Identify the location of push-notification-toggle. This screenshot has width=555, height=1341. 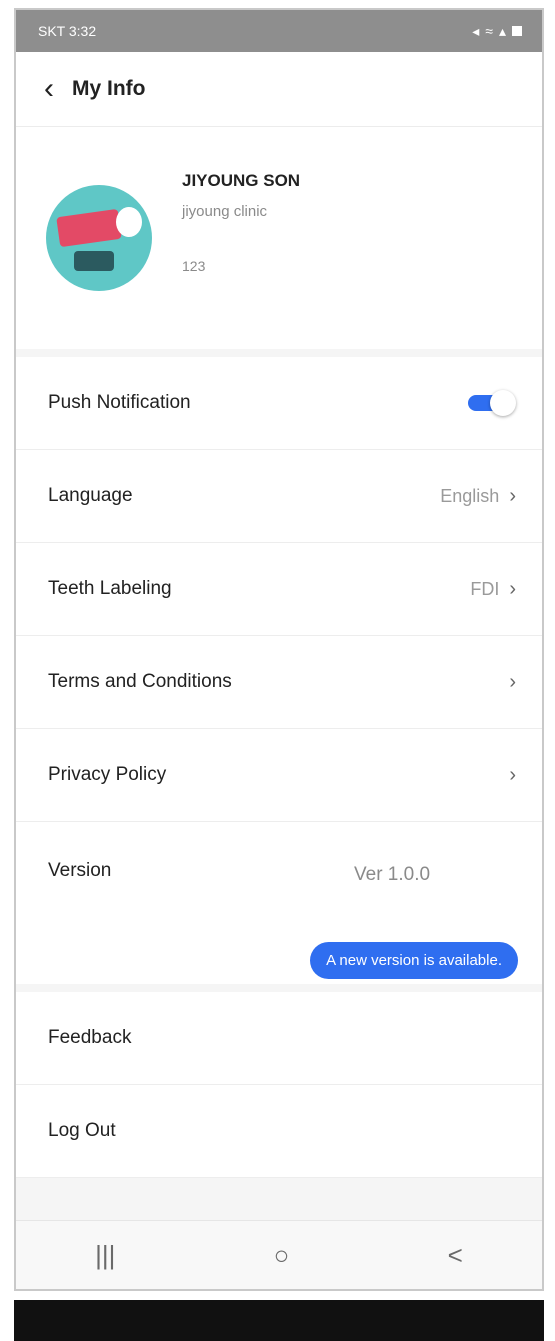
(492, 403).